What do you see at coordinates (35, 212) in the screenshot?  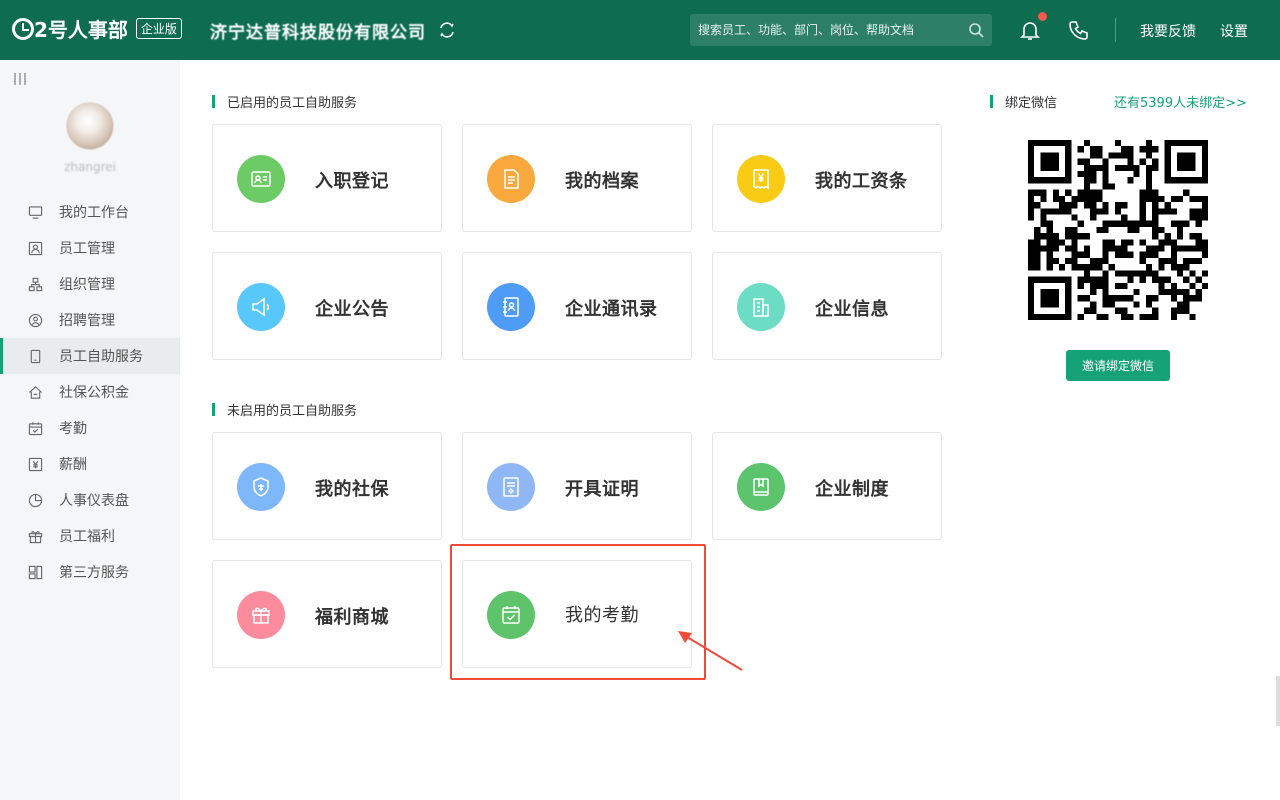 I see `monitor-icon` at bounding box center [35, 212].